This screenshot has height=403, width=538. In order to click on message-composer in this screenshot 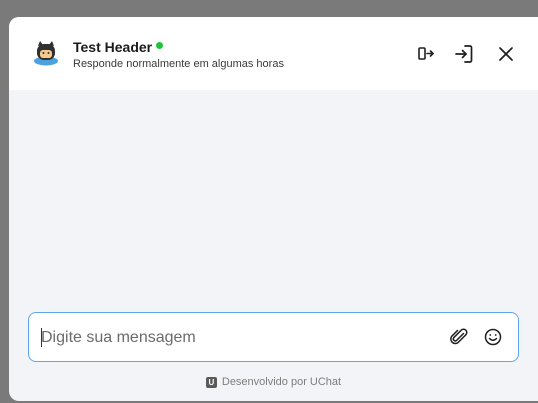, I will do `click(273, 337)`.